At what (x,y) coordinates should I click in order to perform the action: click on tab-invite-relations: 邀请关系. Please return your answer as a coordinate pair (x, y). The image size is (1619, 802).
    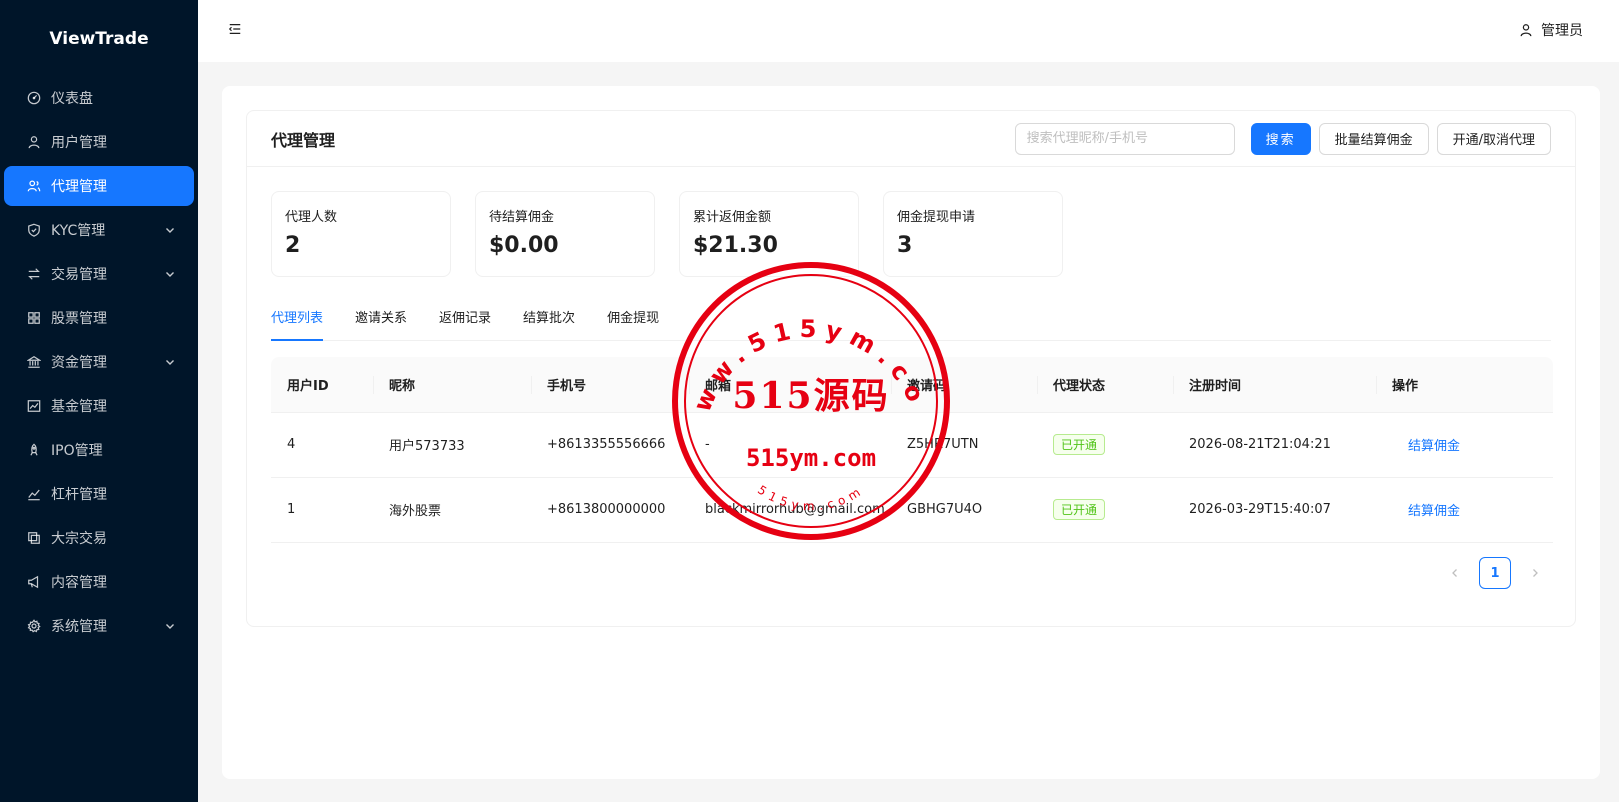
    Looking at the image, I should click on (381, 323).